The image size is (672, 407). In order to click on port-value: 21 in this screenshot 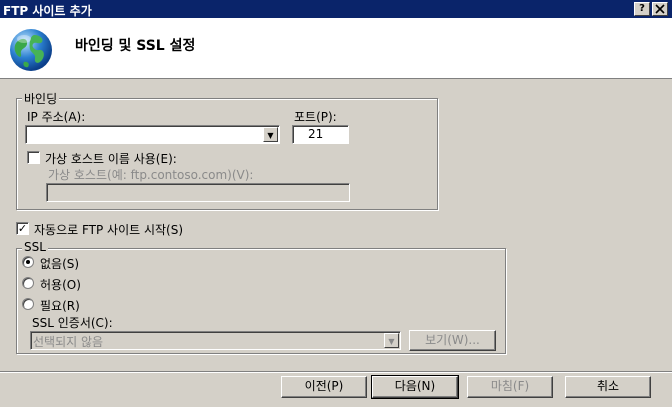, I will do `click(316, 134)`.